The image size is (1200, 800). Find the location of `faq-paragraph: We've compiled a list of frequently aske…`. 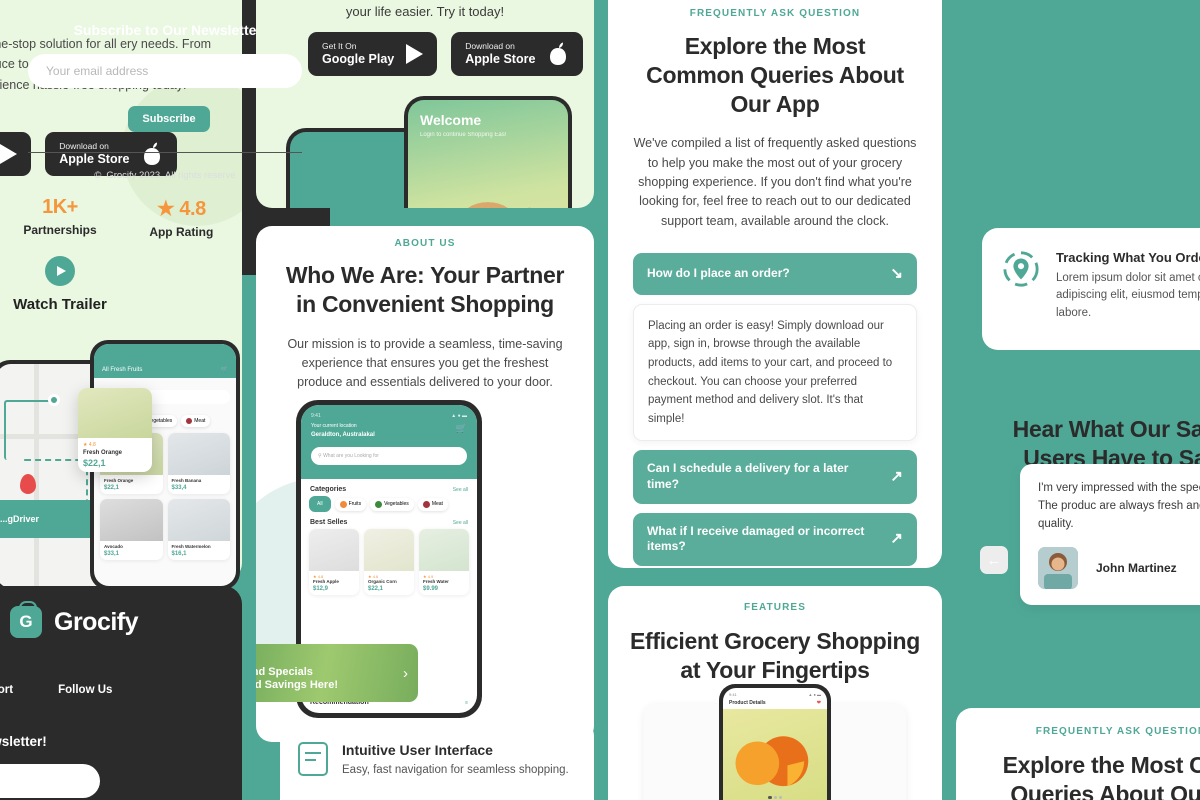

faq-paragraph: We've compiled a list of frequently aske… is located at coordinates (775, 182).